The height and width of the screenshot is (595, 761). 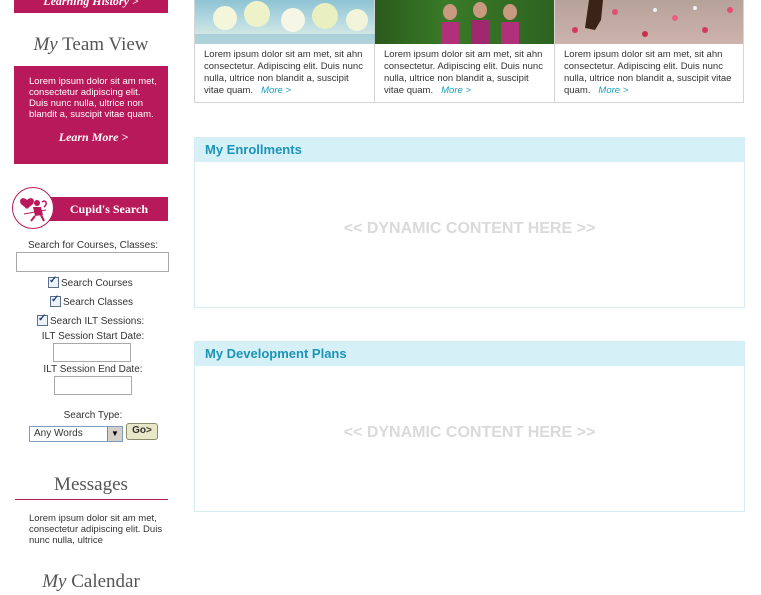 What do you see at coordinates (469, 354) in the screenshot?
I see `my-development-plans-title: My Development Plans` at bounding box center [469, 354].